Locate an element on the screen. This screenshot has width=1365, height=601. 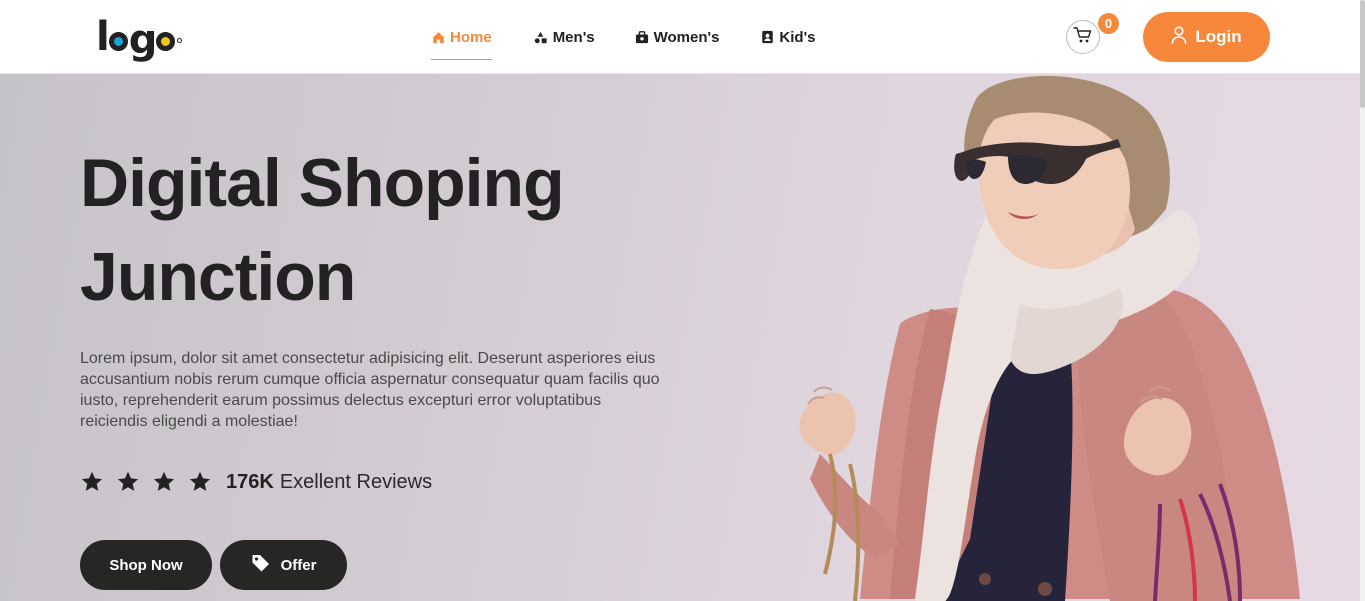
nav-item-womens: Women's is located at coordinates (677, 37).